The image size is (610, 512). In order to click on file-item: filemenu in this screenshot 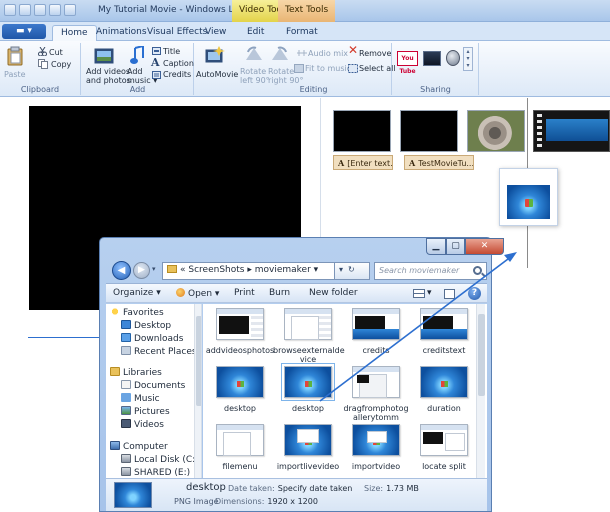, I will do `click(240, 447)`.